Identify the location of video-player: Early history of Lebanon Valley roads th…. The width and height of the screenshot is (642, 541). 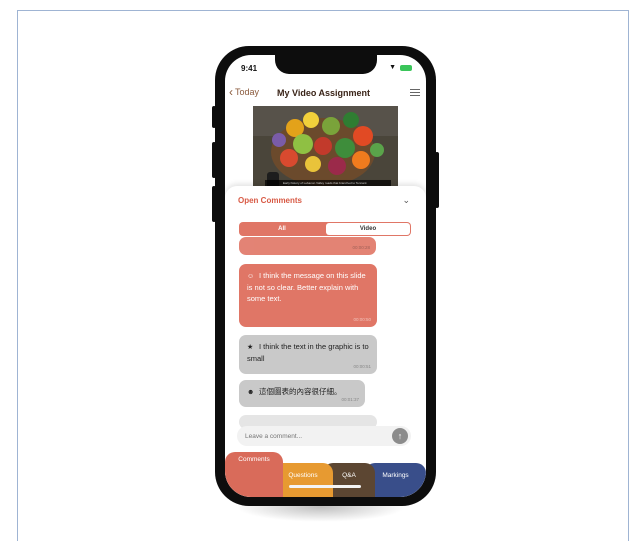
(325, 148).